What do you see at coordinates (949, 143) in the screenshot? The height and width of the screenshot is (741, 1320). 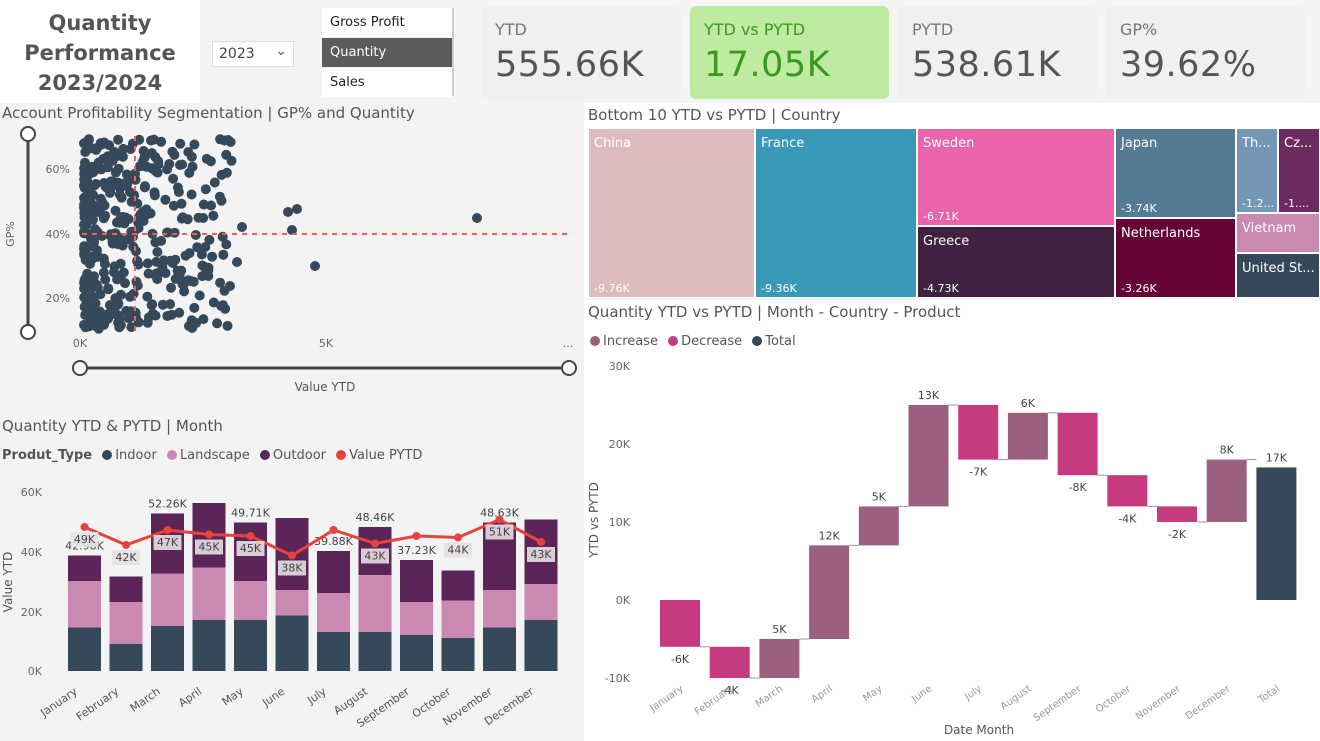 I see `treemap-tile-label: Sweden` at bounding box center [949, 143].